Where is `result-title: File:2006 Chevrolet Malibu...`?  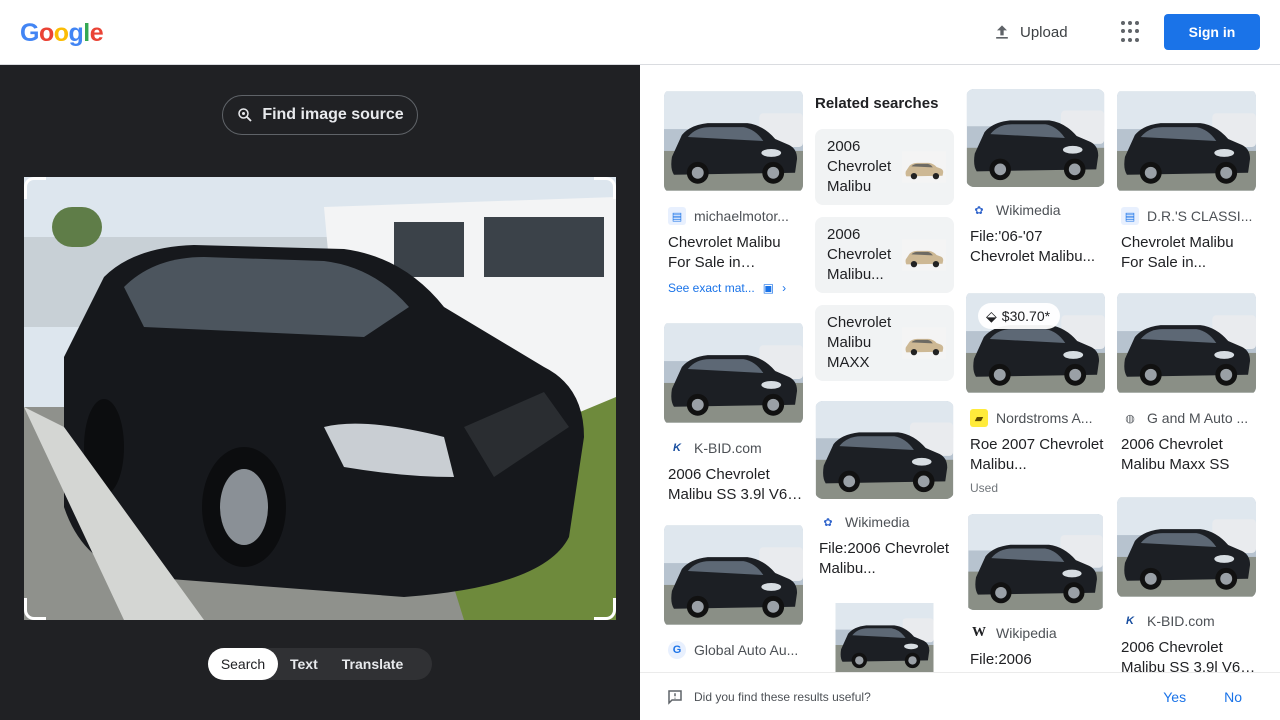
result-title: File:2006 Chevrolet Malibu... is located at coordinates (886, 559).